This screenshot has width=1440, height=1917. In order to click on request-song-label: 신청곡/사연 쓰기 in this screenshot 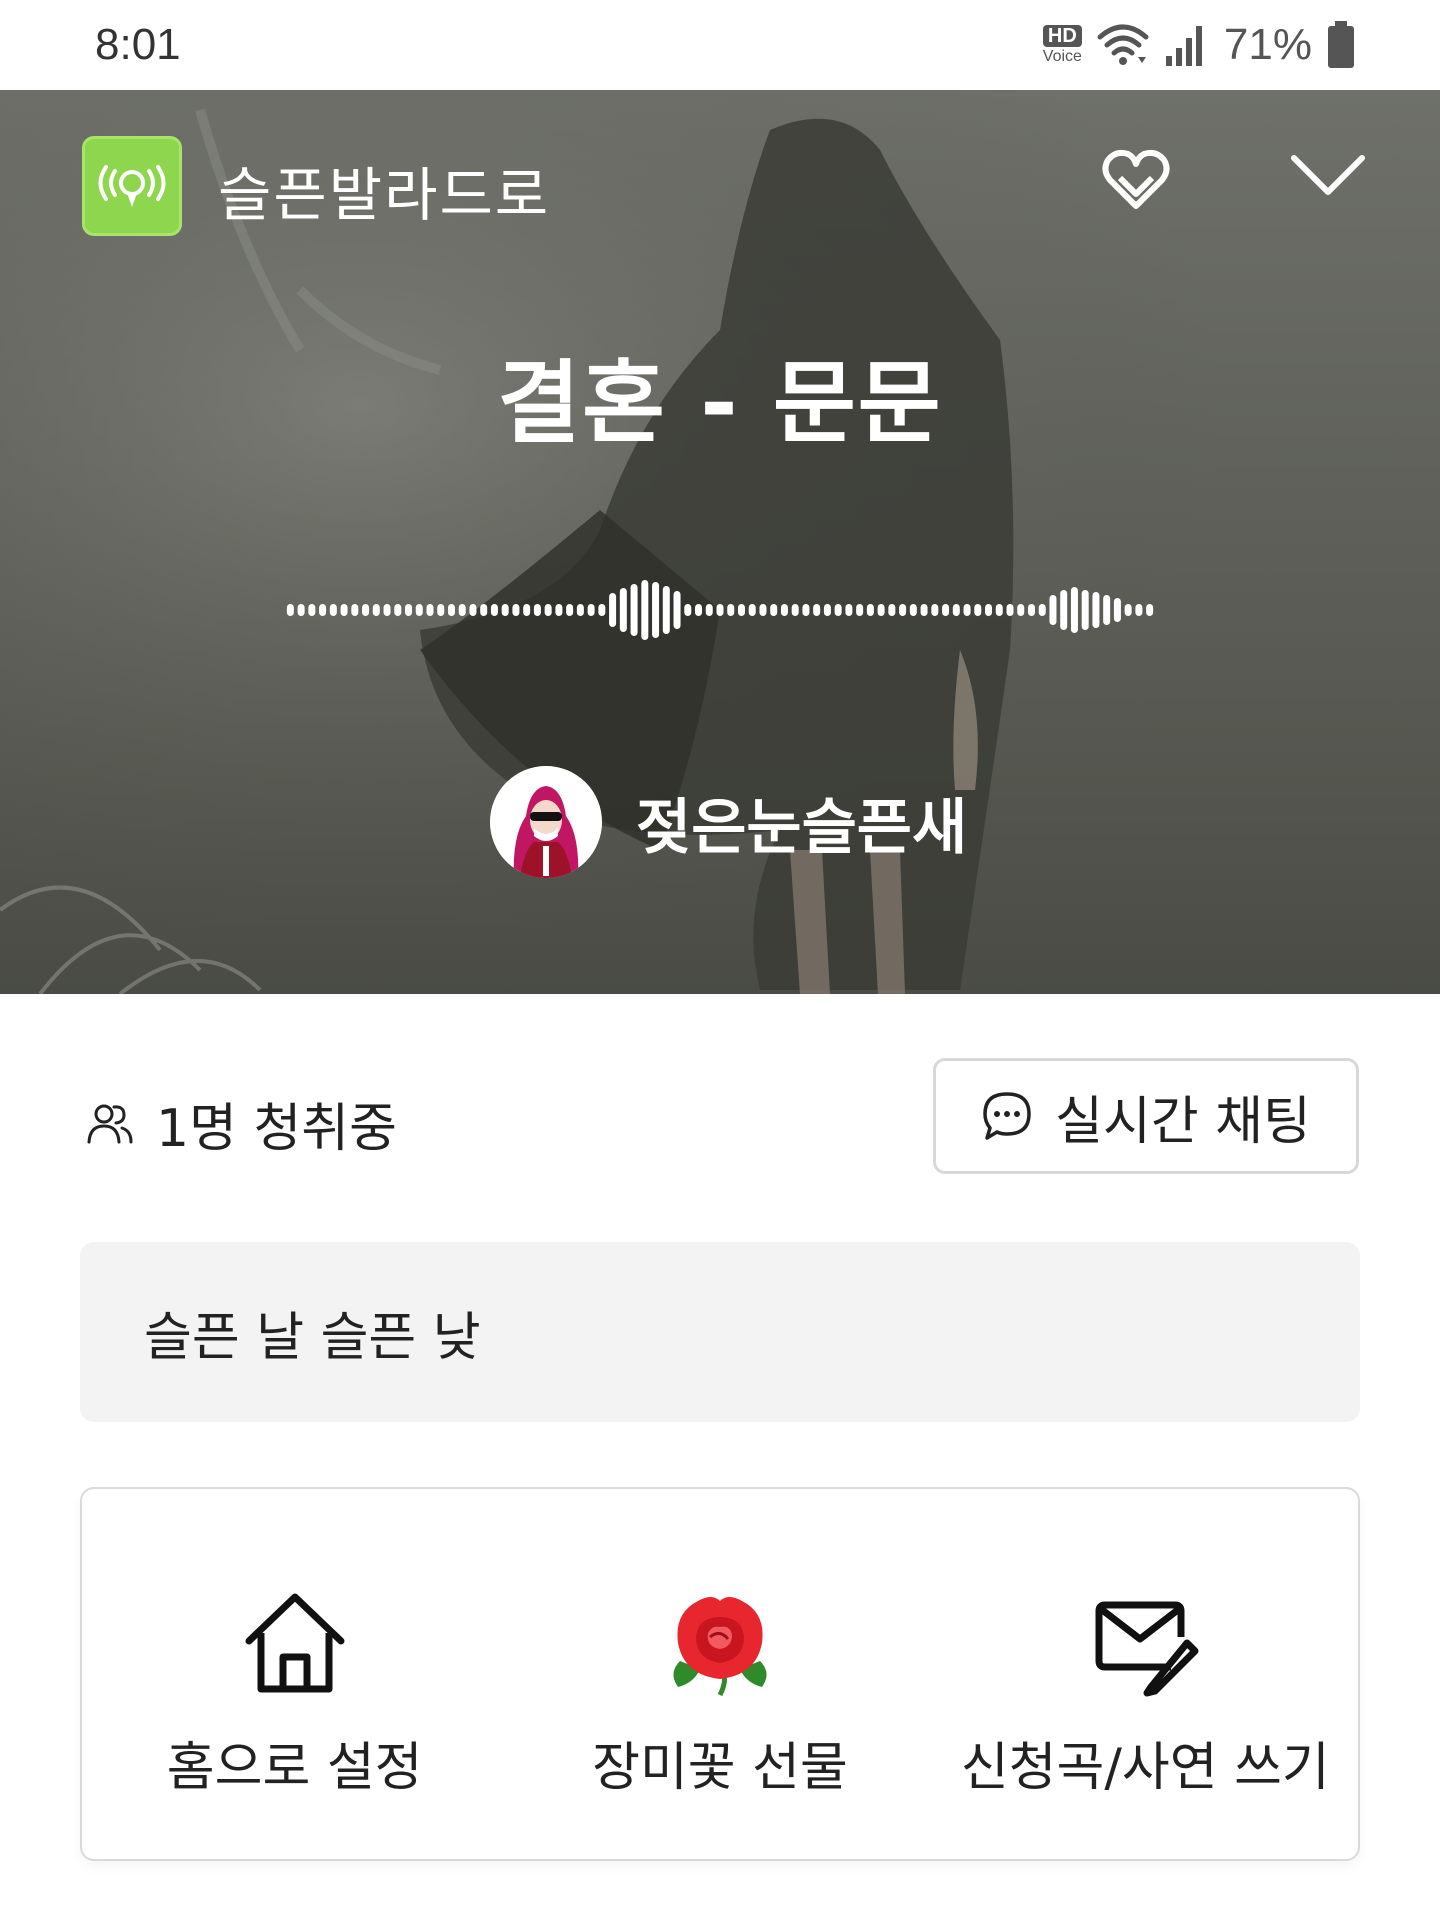, I will do `click(1145, 1768)`.